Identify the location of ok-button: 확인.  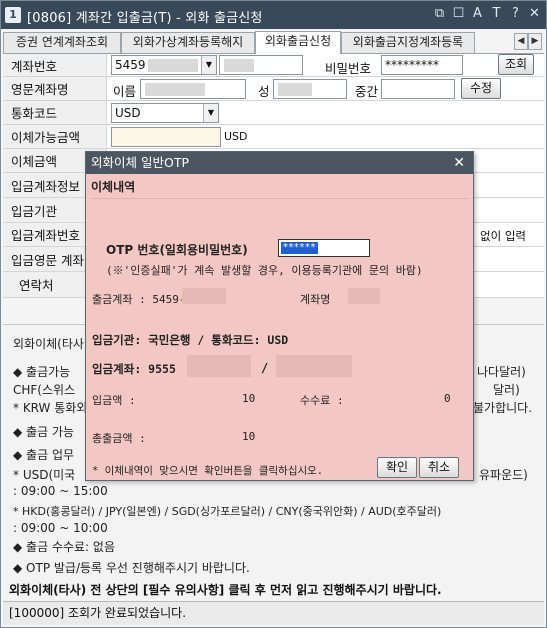
(397, 467).